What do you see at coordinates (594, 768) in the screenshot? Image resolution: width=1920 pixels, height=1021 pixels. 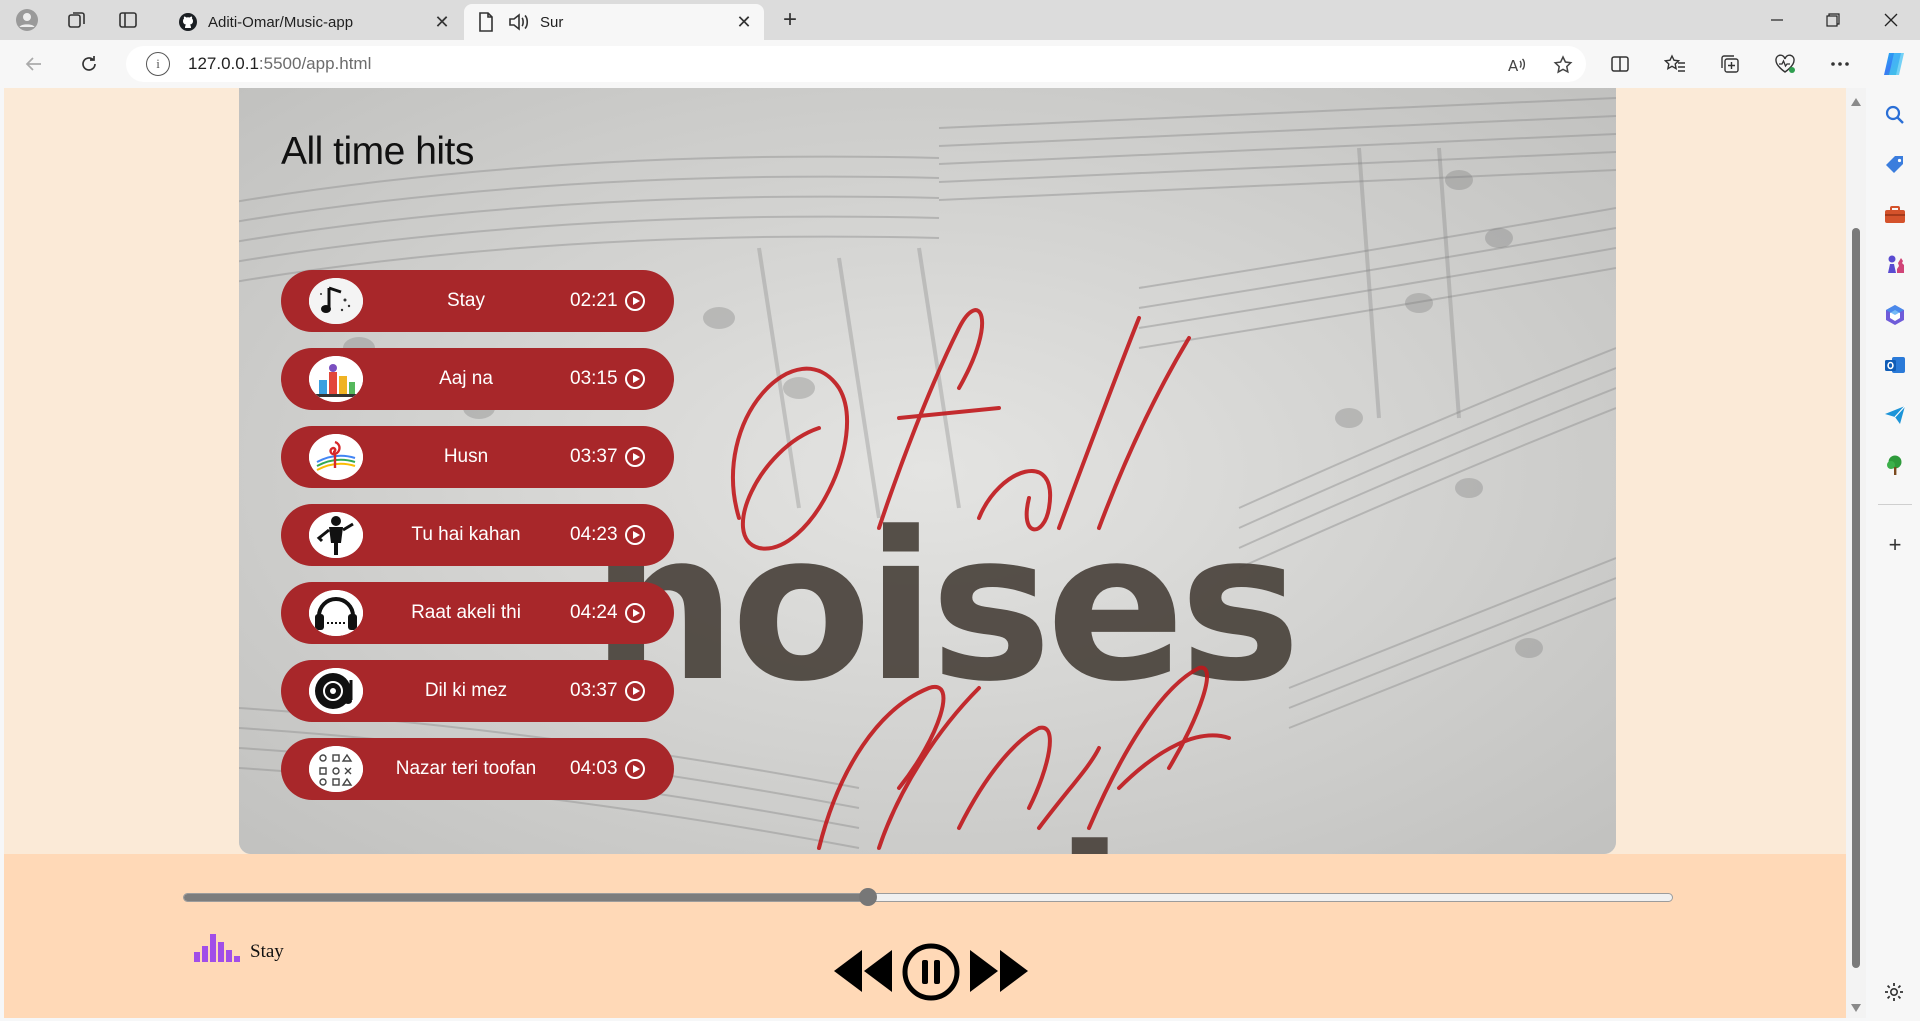 I see `song-duration: 04:03` at bounding box center [594, 768].